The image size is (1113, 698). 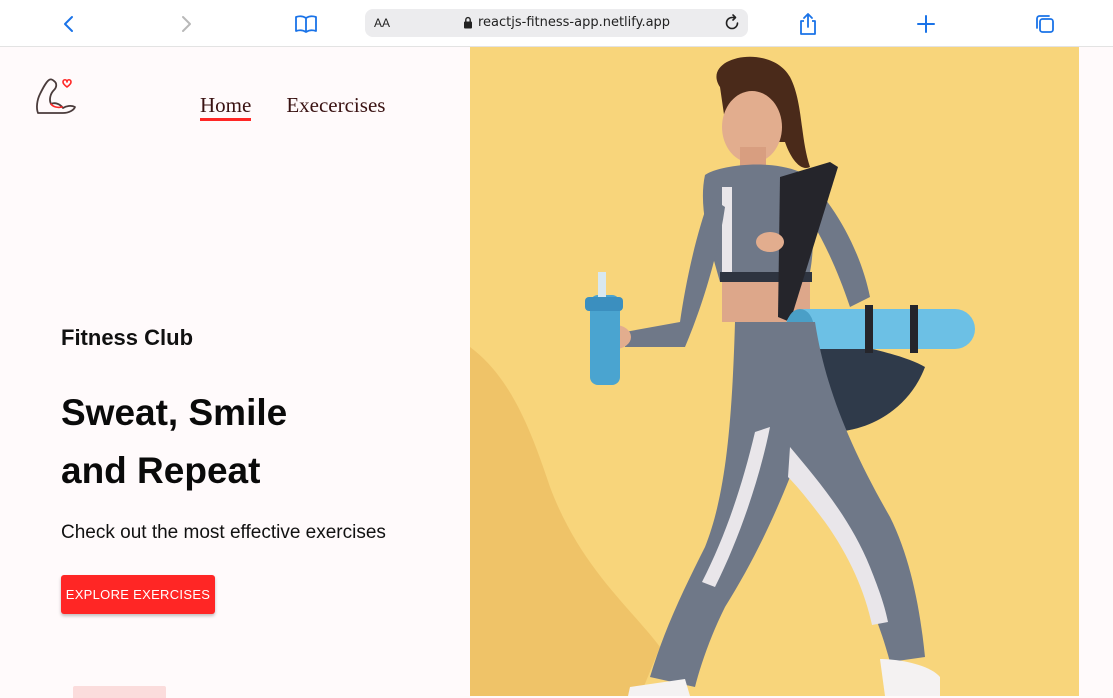 I want to click on logo-icon, so click(x=56, y=96).